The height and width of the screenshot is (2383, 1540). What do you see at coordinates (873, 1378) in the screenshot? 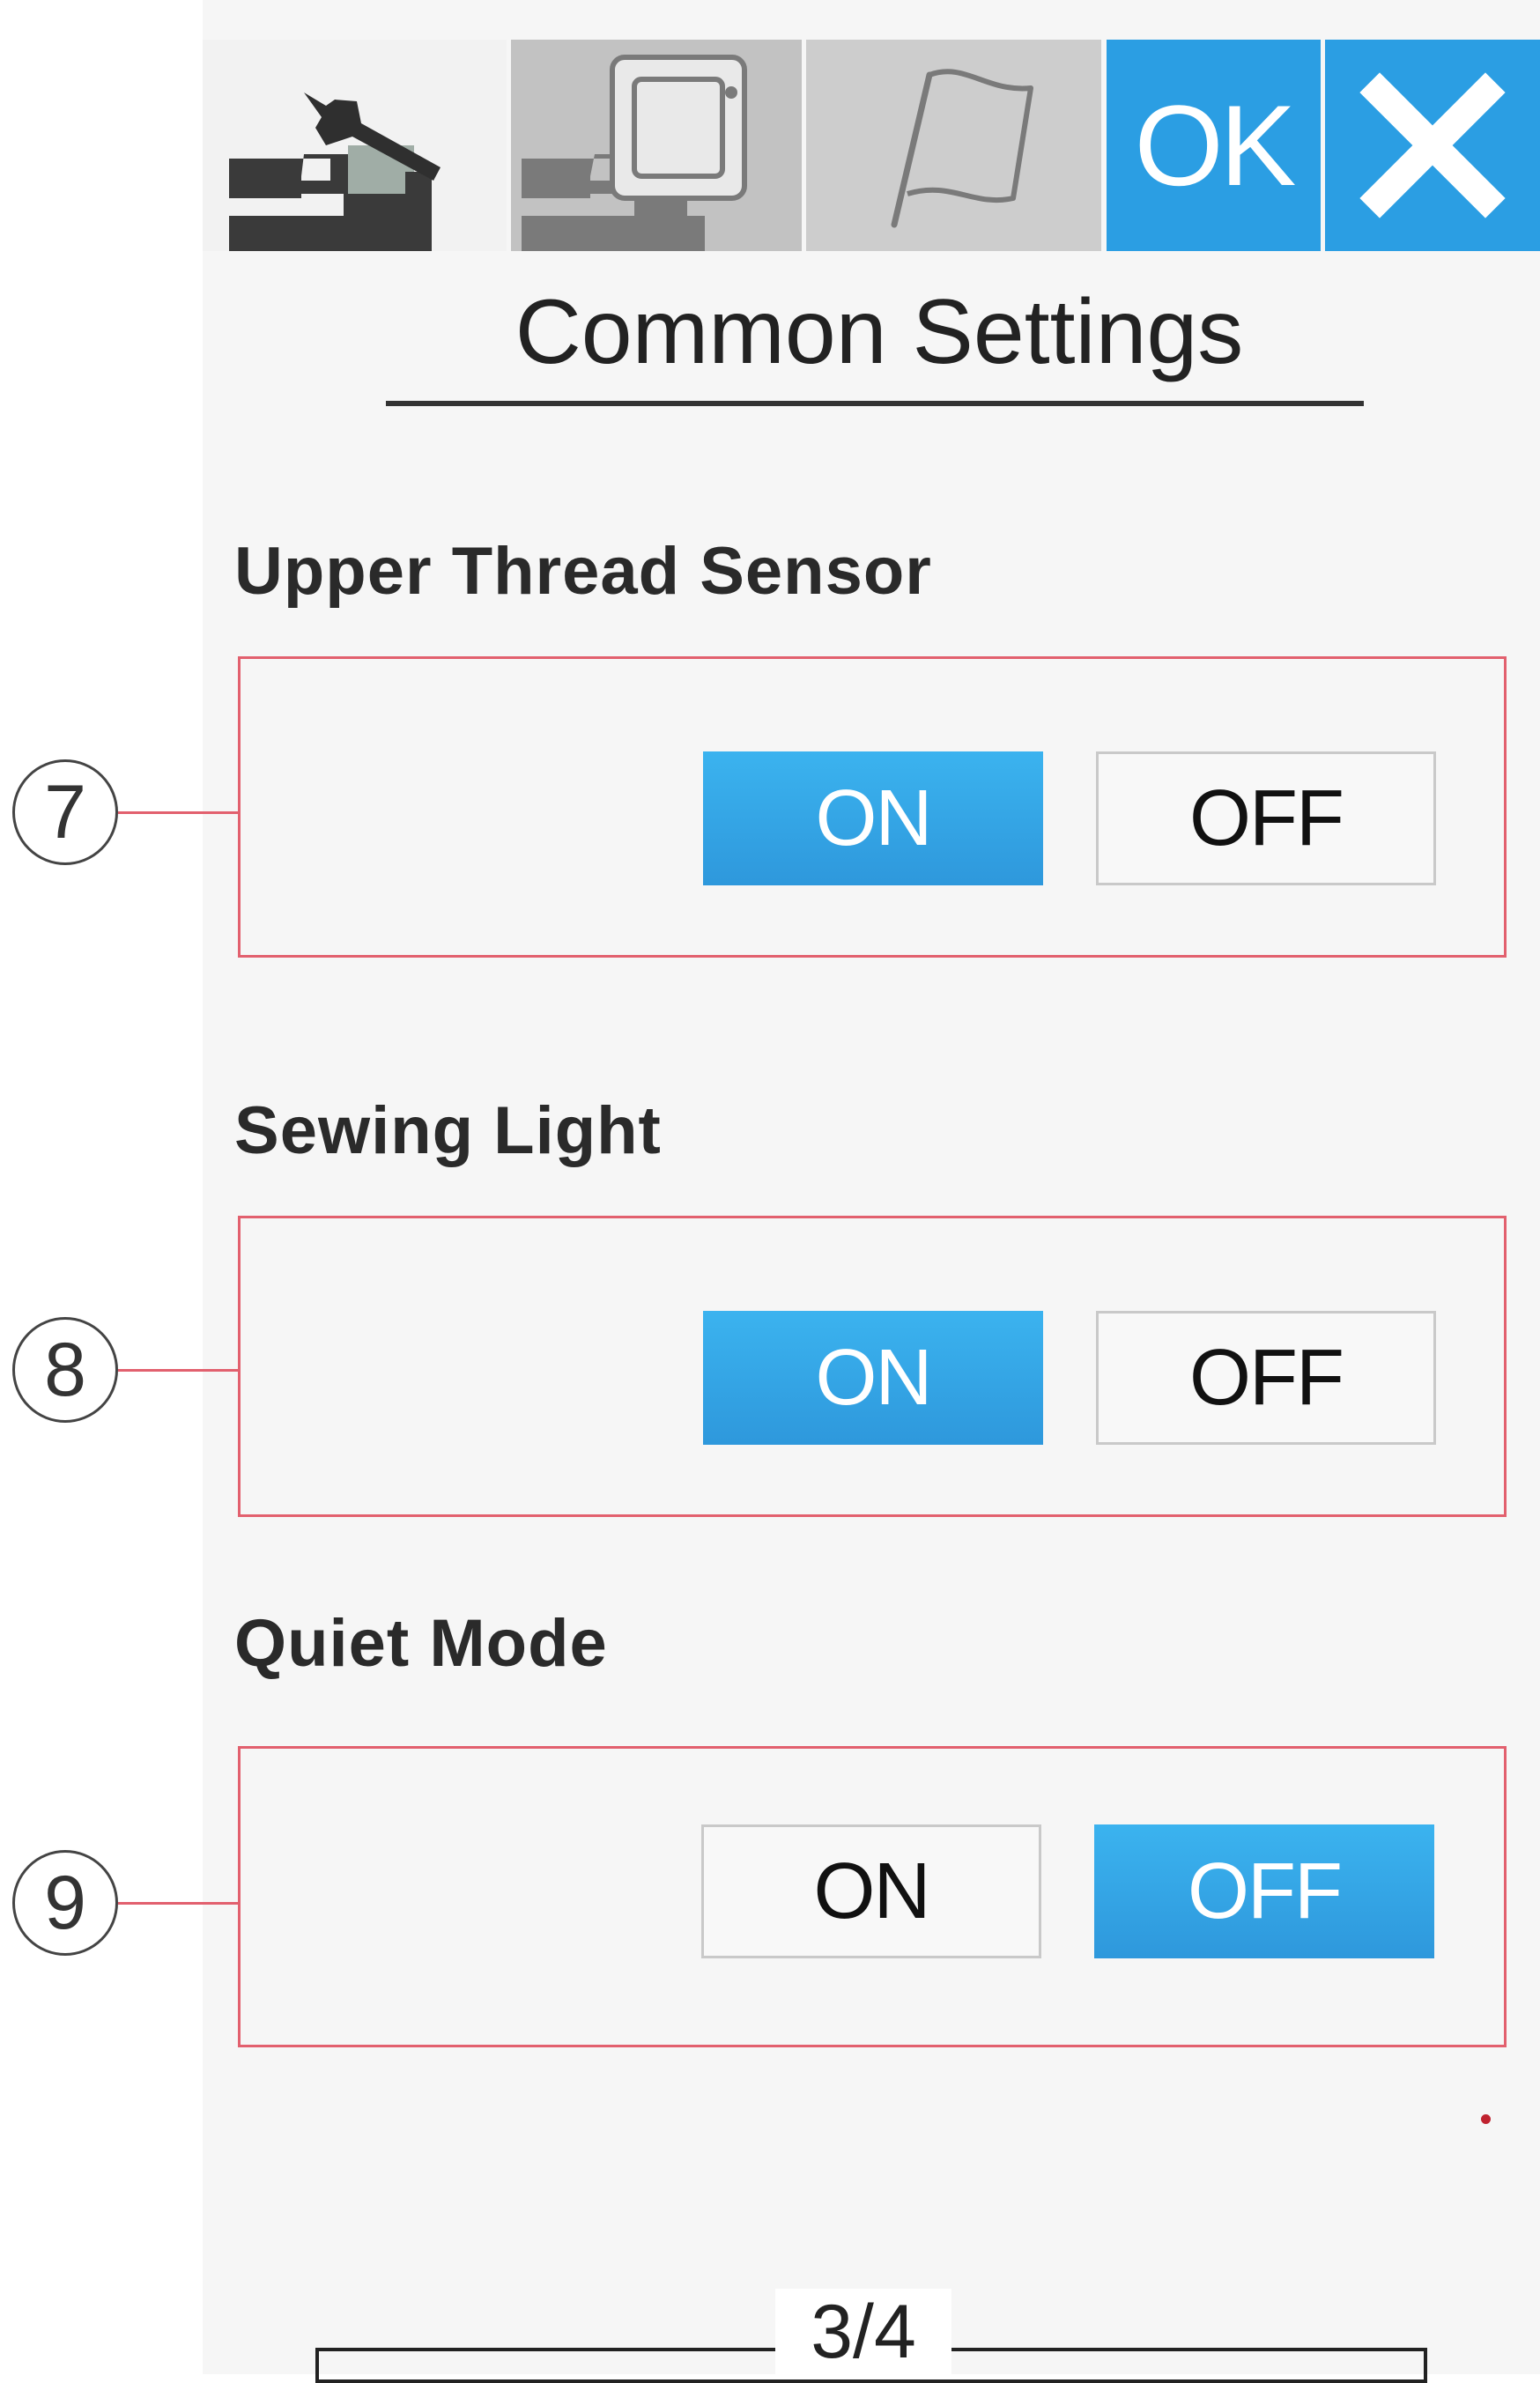
I see `sewing-light-on-button: ON` at bounding box center [873, 1378].